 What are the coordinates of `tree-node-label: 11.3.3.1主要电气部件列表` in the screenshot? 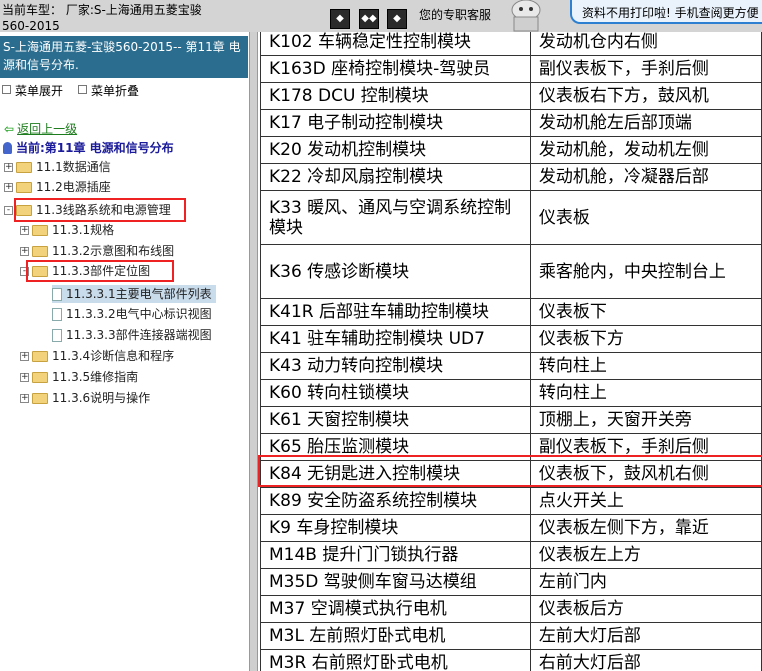 It's located at (139, 294).